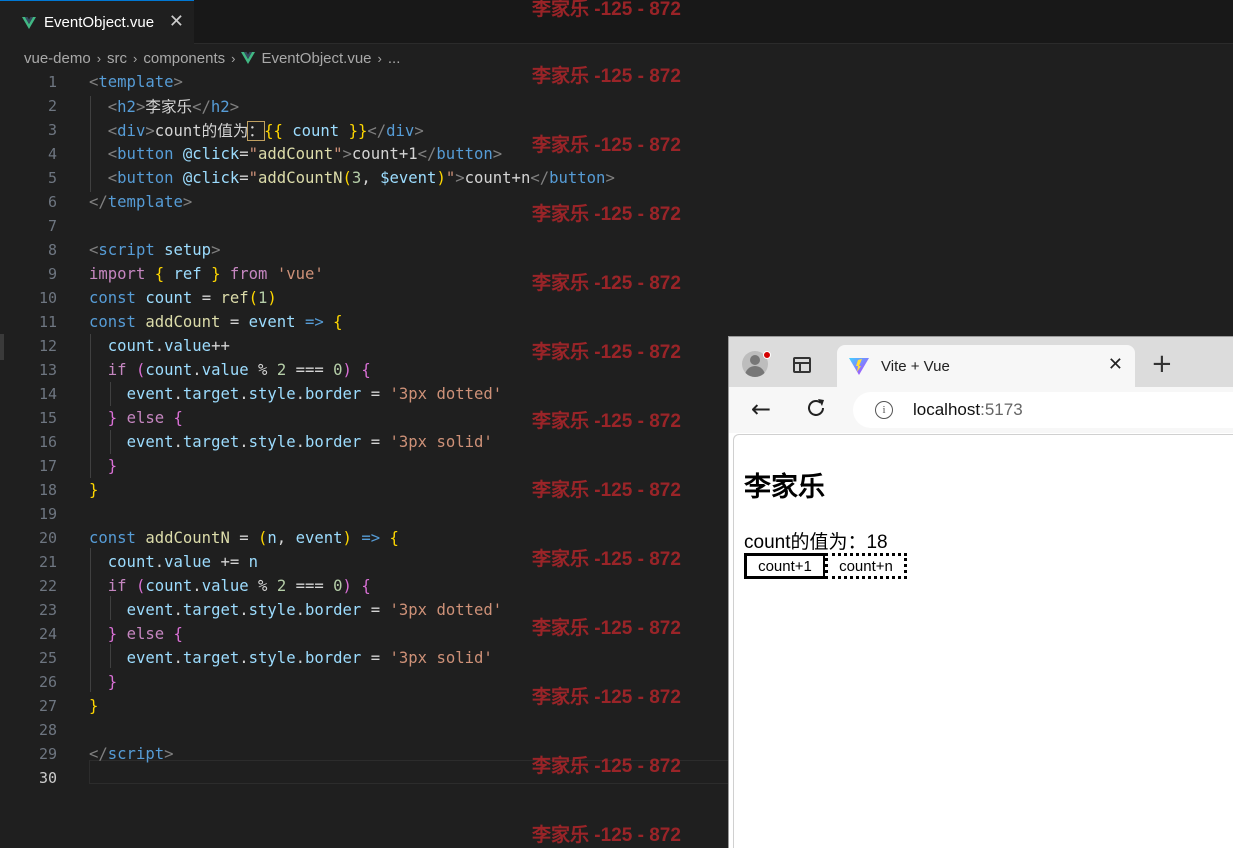  What do you see at coordinates (616, 250) in the screenshot?
I see `code-line: 8 <script setup>` at bounding box center [616, 250].